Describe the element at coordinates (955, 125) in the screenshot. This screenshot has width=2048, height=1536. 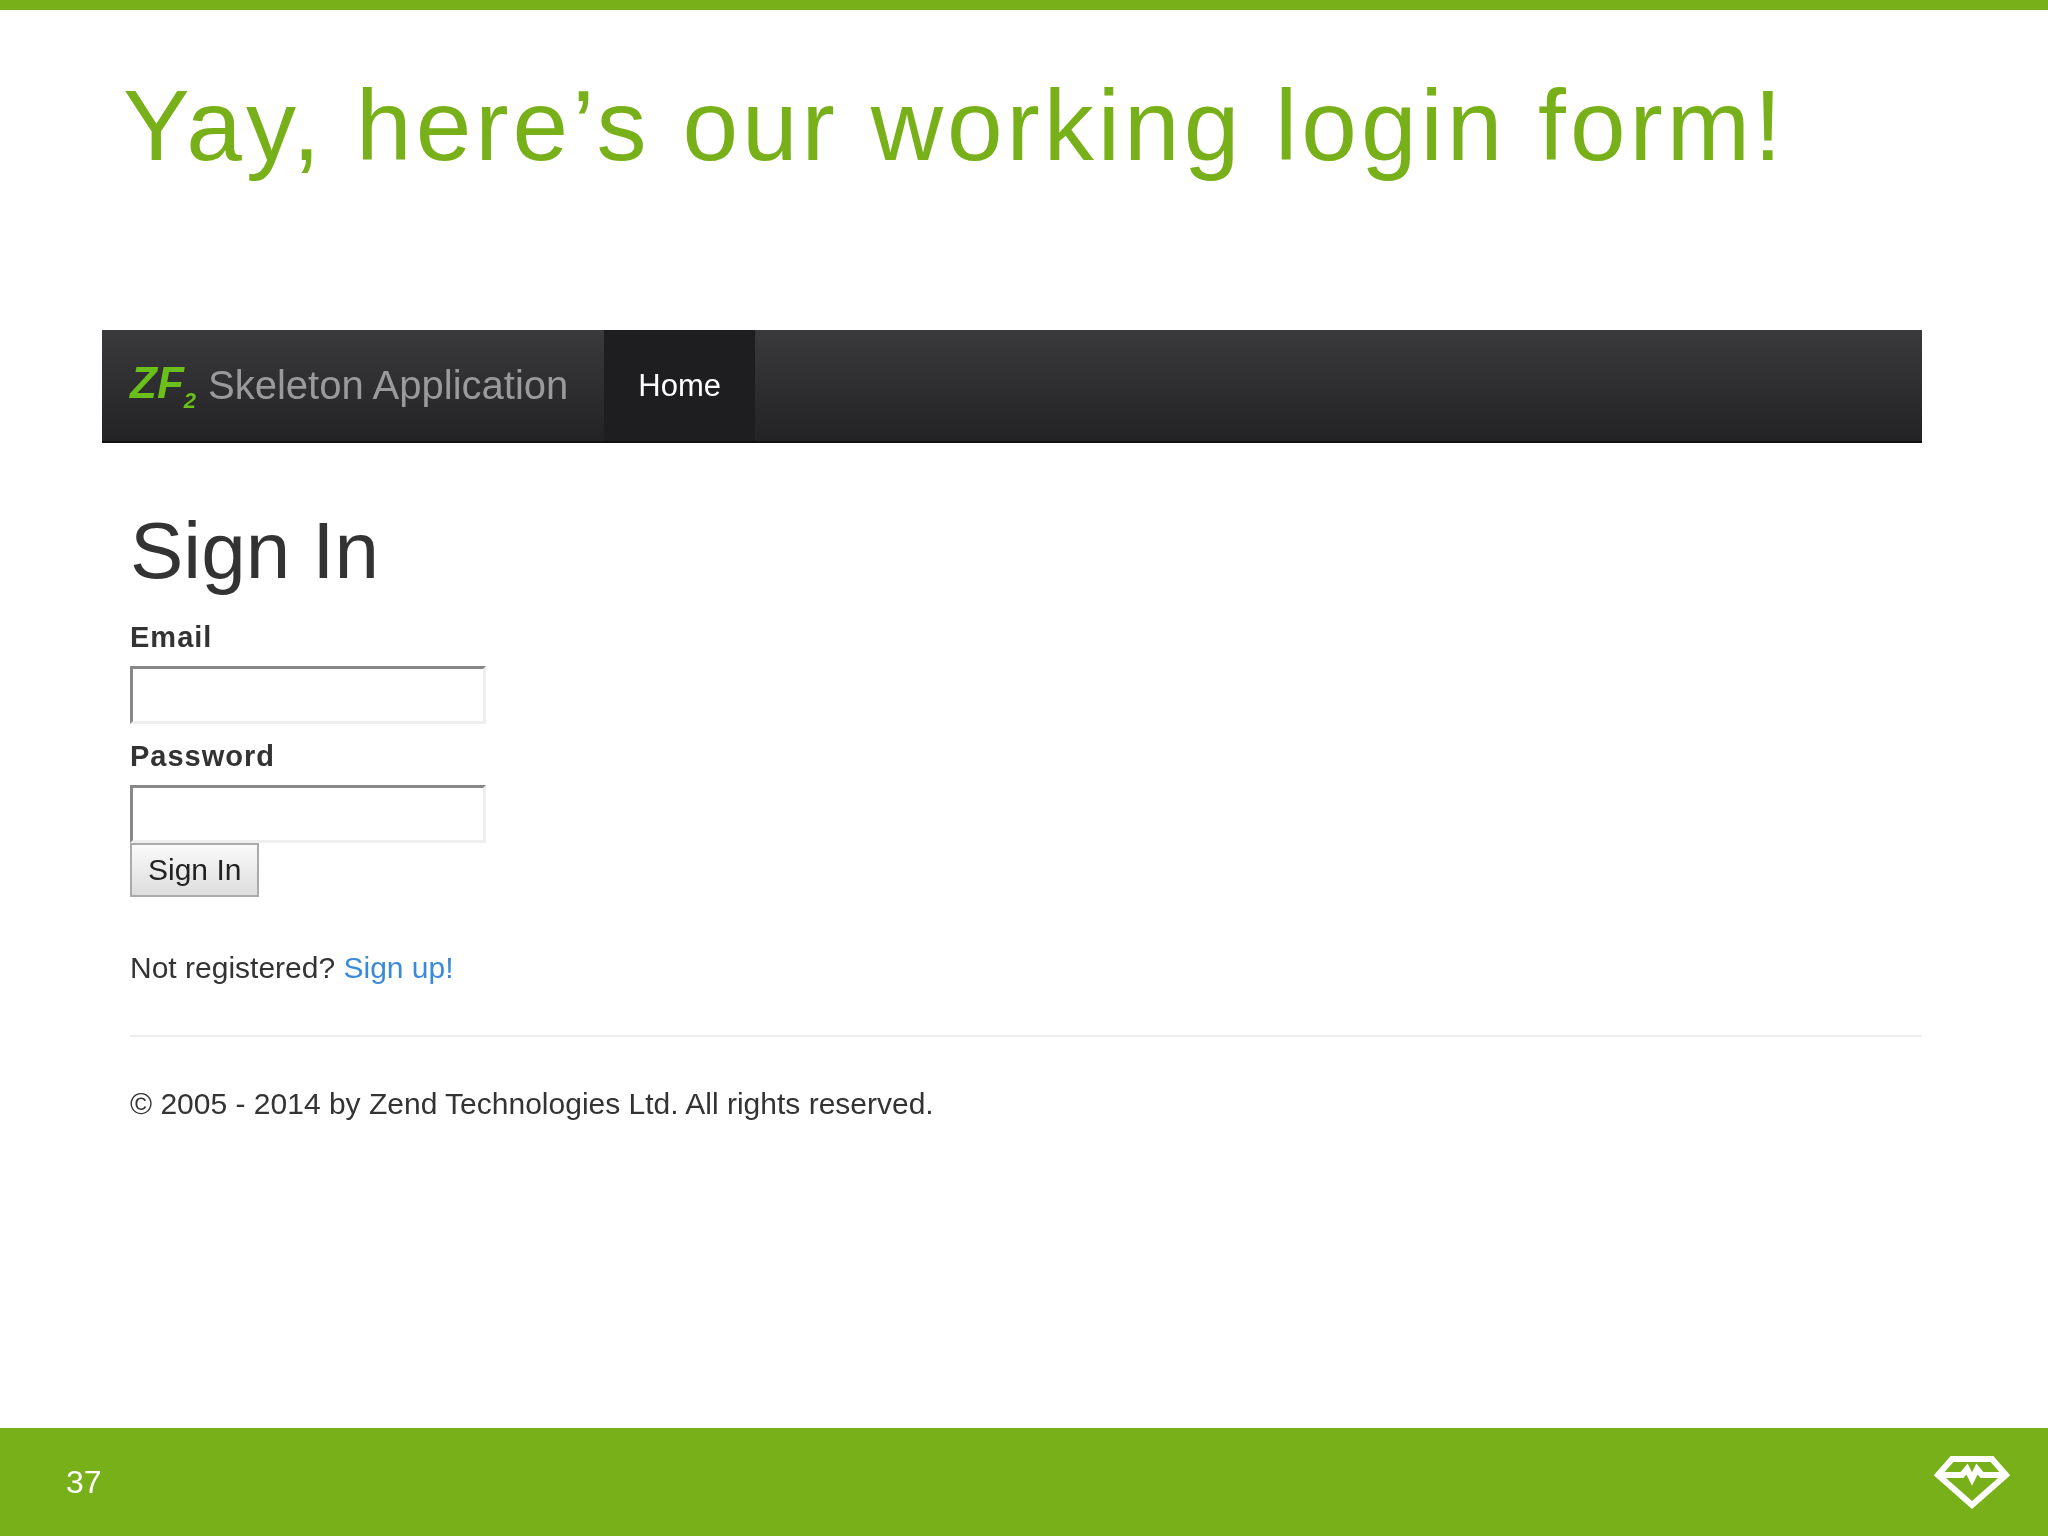
I see `slide-title: Yay, here’s our working login form!` at that location.